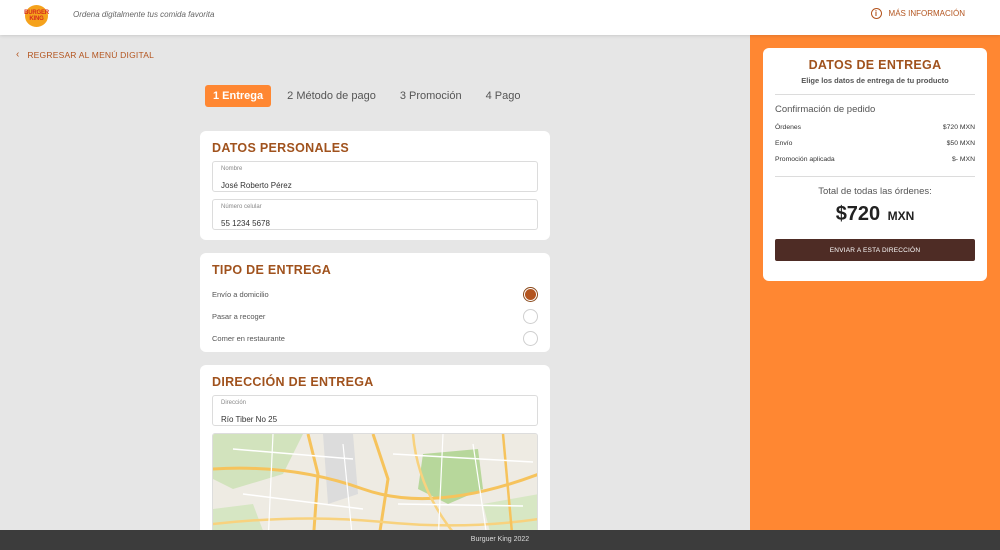 The height and width of the screenshot is (550, 1000). What do you see at coordinates (875, 191) in the screenshot?
I see `total-label: Total de todas las órdenes:` at bounding box center [875, 191].